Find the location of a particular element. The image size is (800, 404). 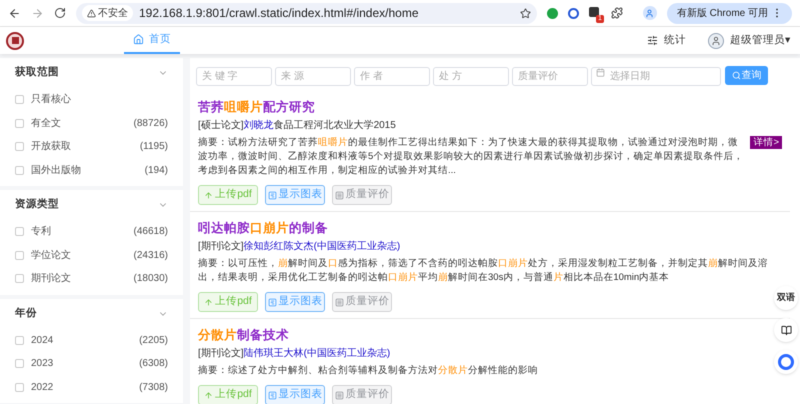

search-icon is located at coordinates (736, 75).